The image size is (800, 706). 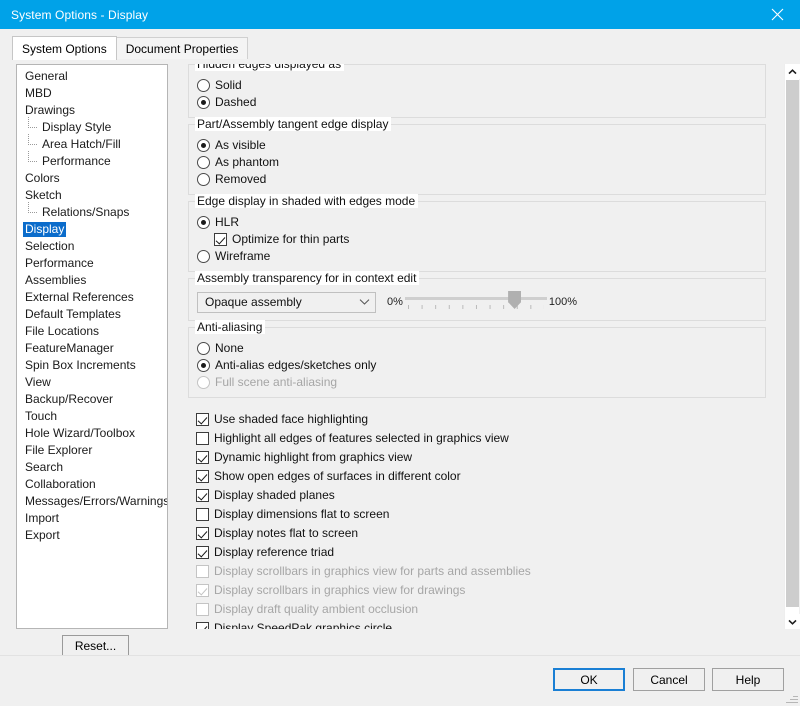 What do you see at coordinates (477, 239) in the screenshot?
I see `checkbox-optimize-thin-parts: Optimize for thin parts` at bounding box center [477, 239].